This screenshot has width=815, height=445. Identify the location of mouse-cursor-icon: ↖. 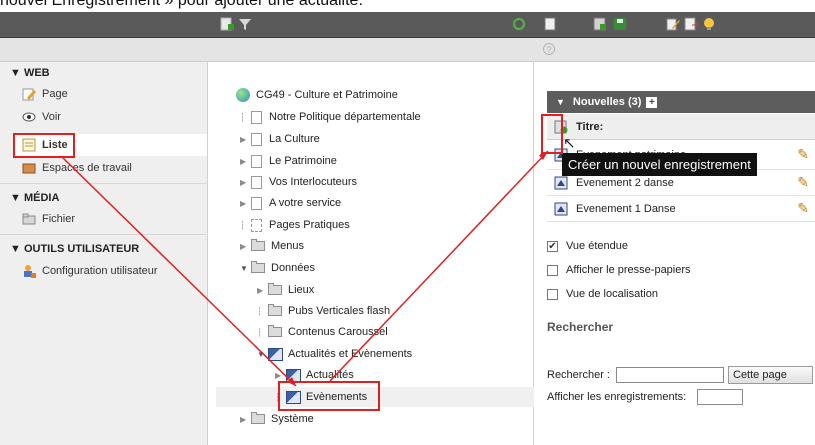
(569, 143).